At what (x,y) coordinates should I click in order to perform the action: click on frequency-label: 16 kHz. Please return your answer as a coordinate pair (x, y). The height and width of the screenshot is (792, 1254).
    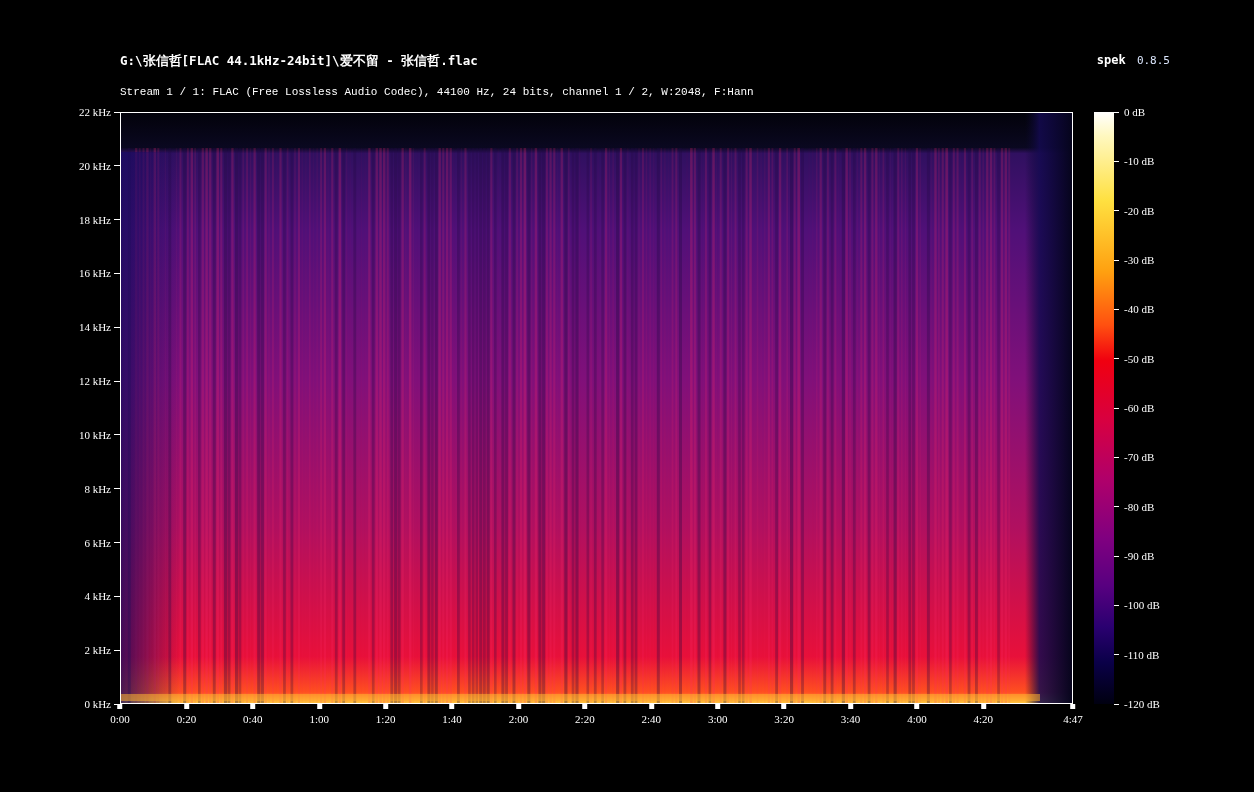
    Looking at the image, I should click on (94, 273).